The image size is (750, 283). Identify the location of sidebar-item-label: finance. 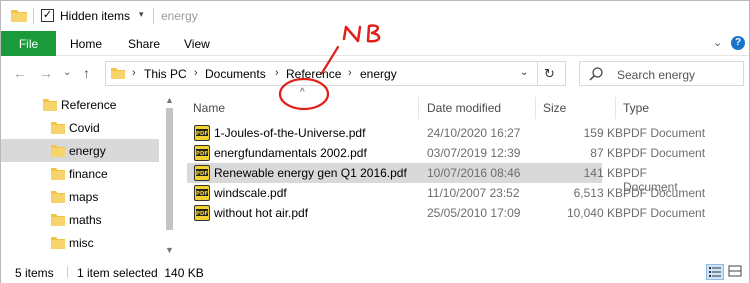
(88, 174).